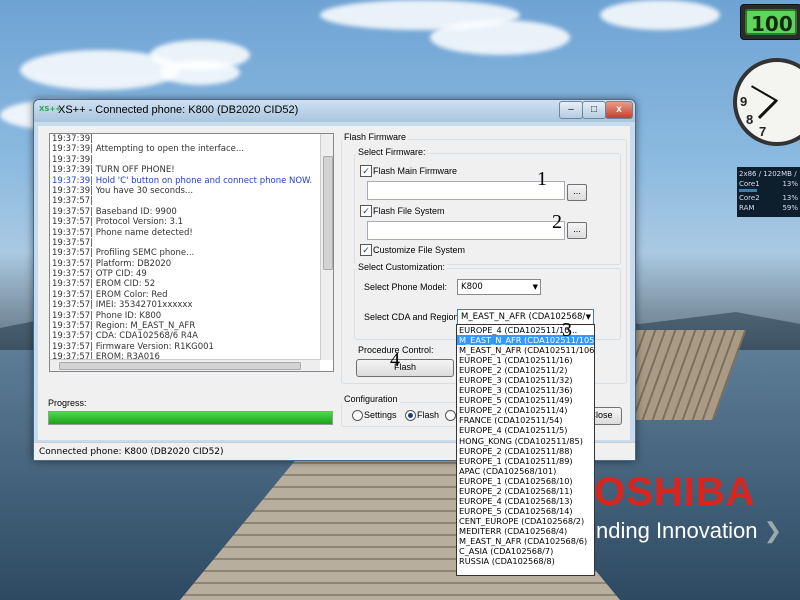 The width and height of the screenshot is (800, 600). What do you see at coordinates (773, 530) in the screenshot?
I see `chevron-icon: ❯` at bounding box center [773, 530].